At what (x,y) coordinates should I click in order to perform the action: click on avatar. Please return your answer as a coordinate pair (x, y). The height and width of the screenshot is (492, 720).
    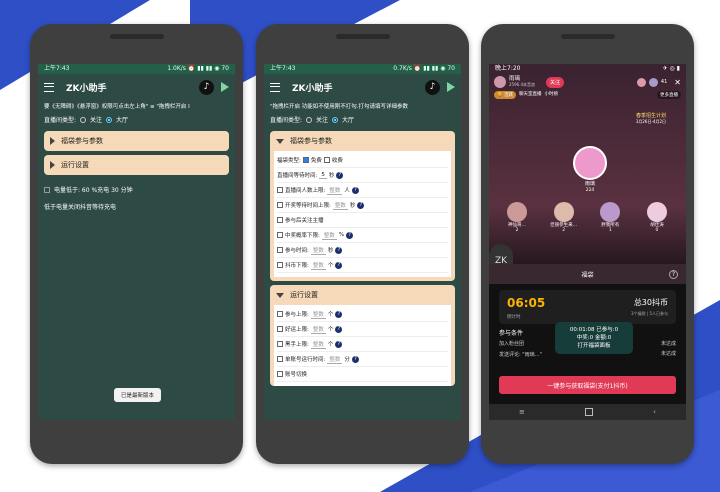
    Looking at the image, I should click on (500, 82).